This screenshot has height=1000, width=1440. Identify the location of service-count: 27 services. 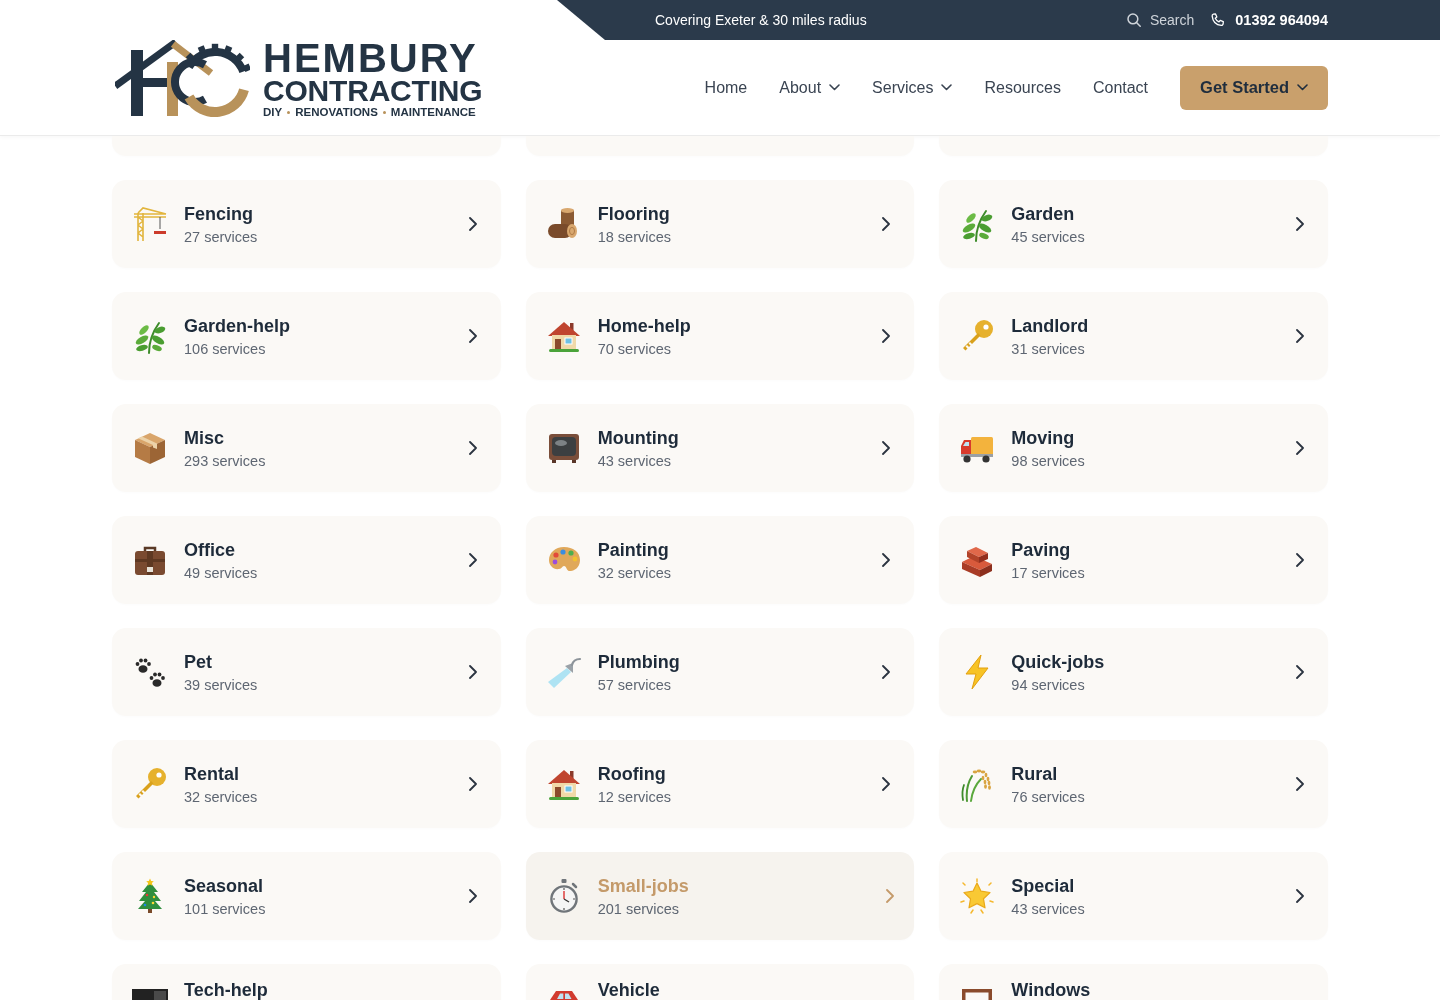
(221, 237).